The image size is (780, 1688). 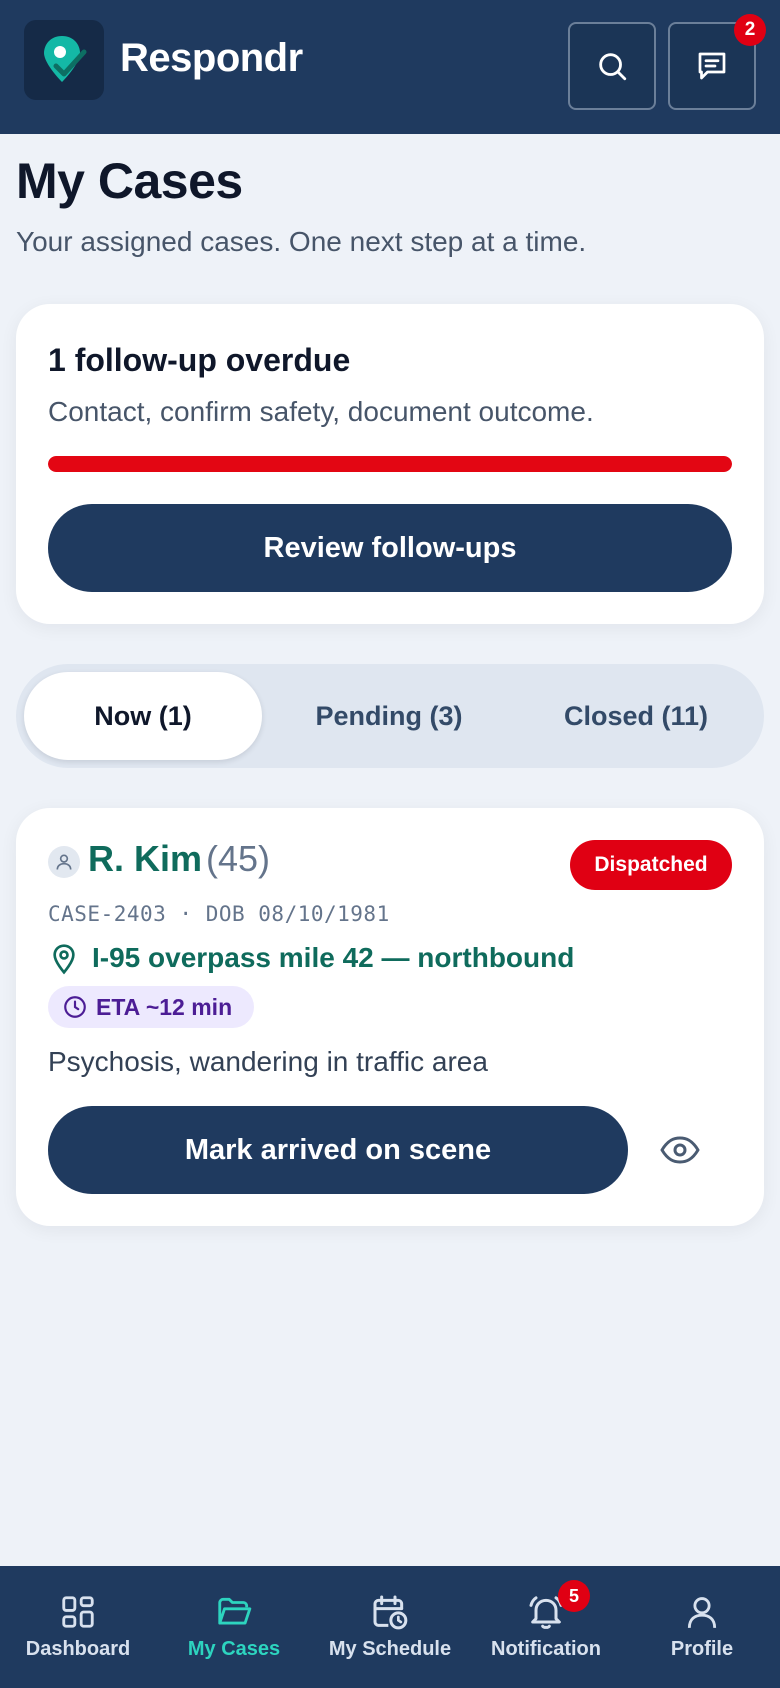 What do you see at coordinates (636, 716) in the screenshot?
I see `tab-closed: Closed (11)` at bounding box center [636, 716].